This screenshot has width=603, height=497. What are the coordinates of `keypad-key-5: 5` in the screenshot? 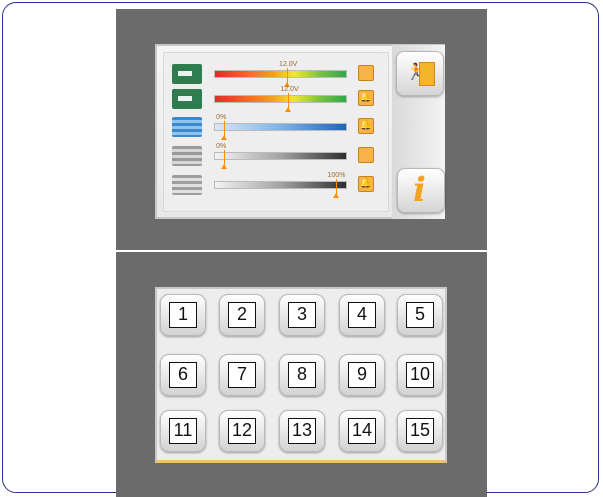 It's located at (420, 315).